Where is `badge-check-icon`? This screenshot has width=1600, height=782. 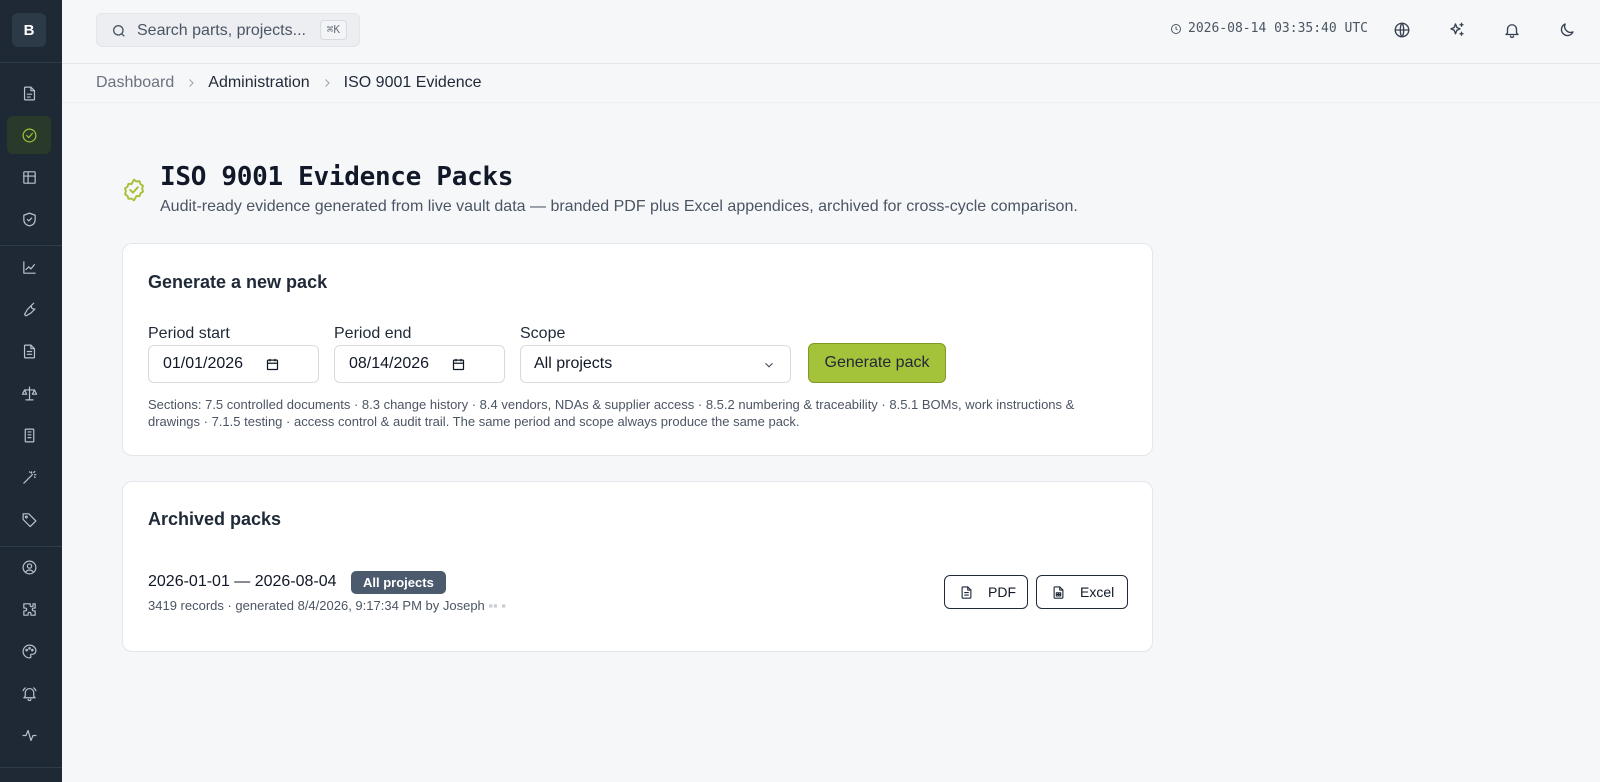
badge-check-icon is located at coordinates (134, 190).